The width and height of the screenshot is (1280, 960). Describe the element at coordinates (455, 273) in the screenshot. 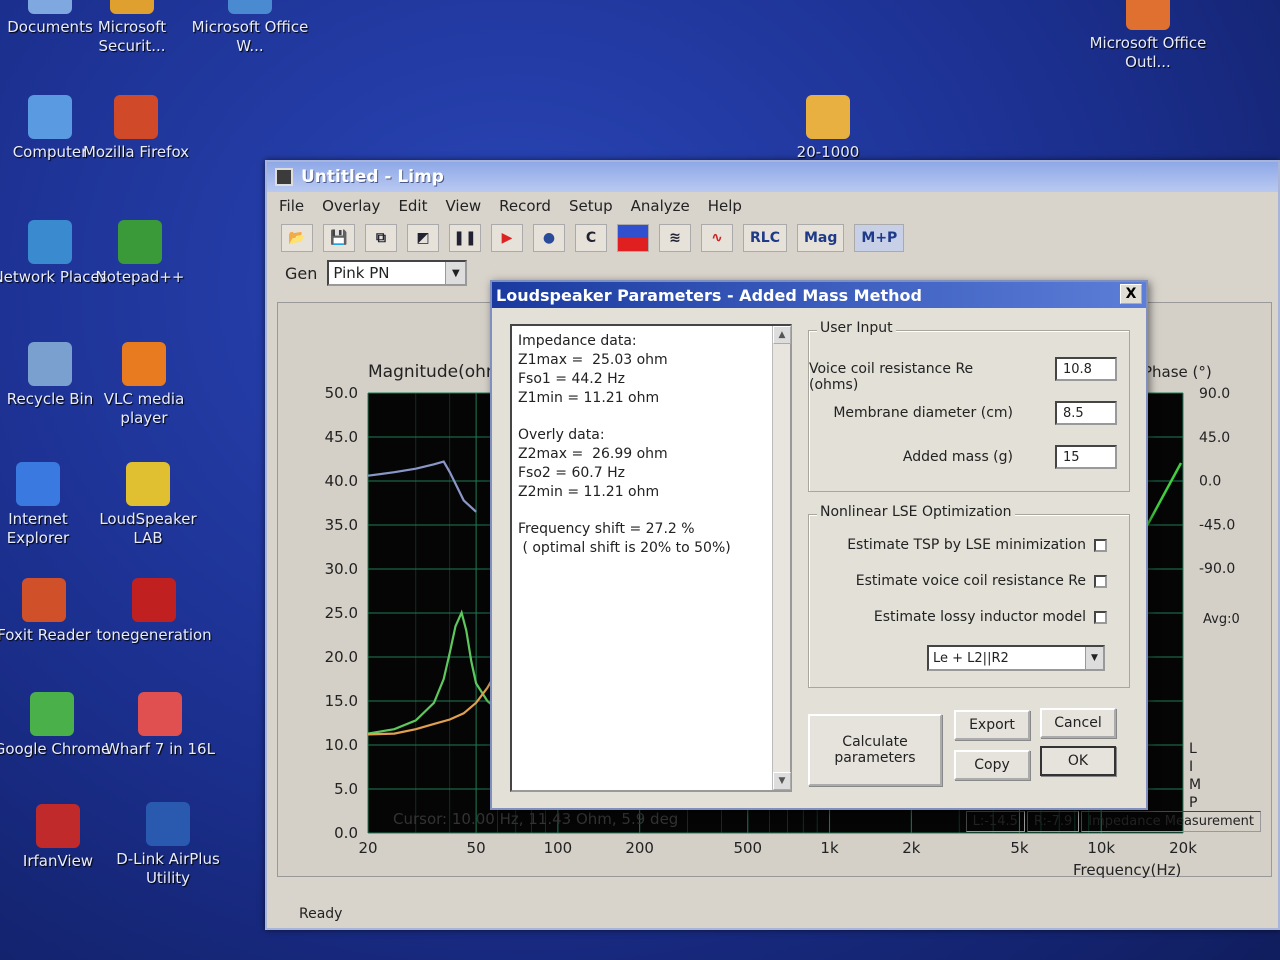

I see `chevron-down-icon: ▼` at that location.